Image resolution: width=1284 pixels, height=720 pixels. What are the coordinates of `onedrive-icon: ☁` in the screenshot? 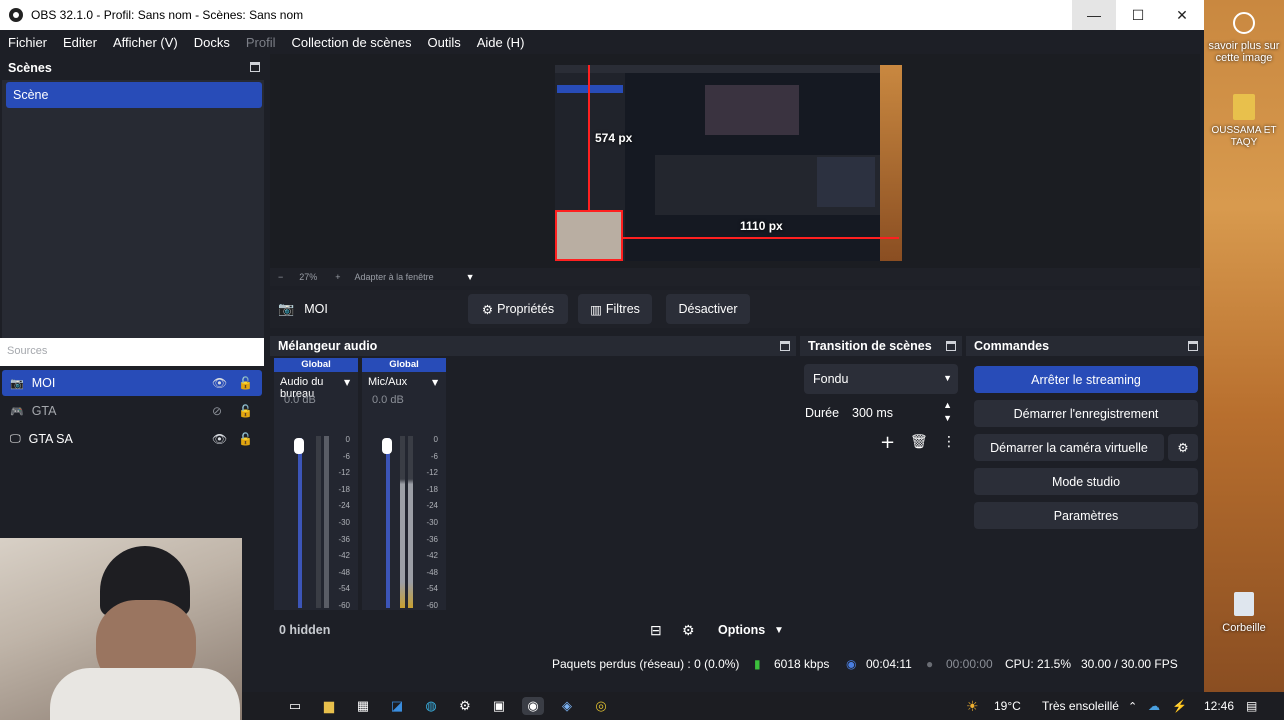 It's located at (1154, 706).